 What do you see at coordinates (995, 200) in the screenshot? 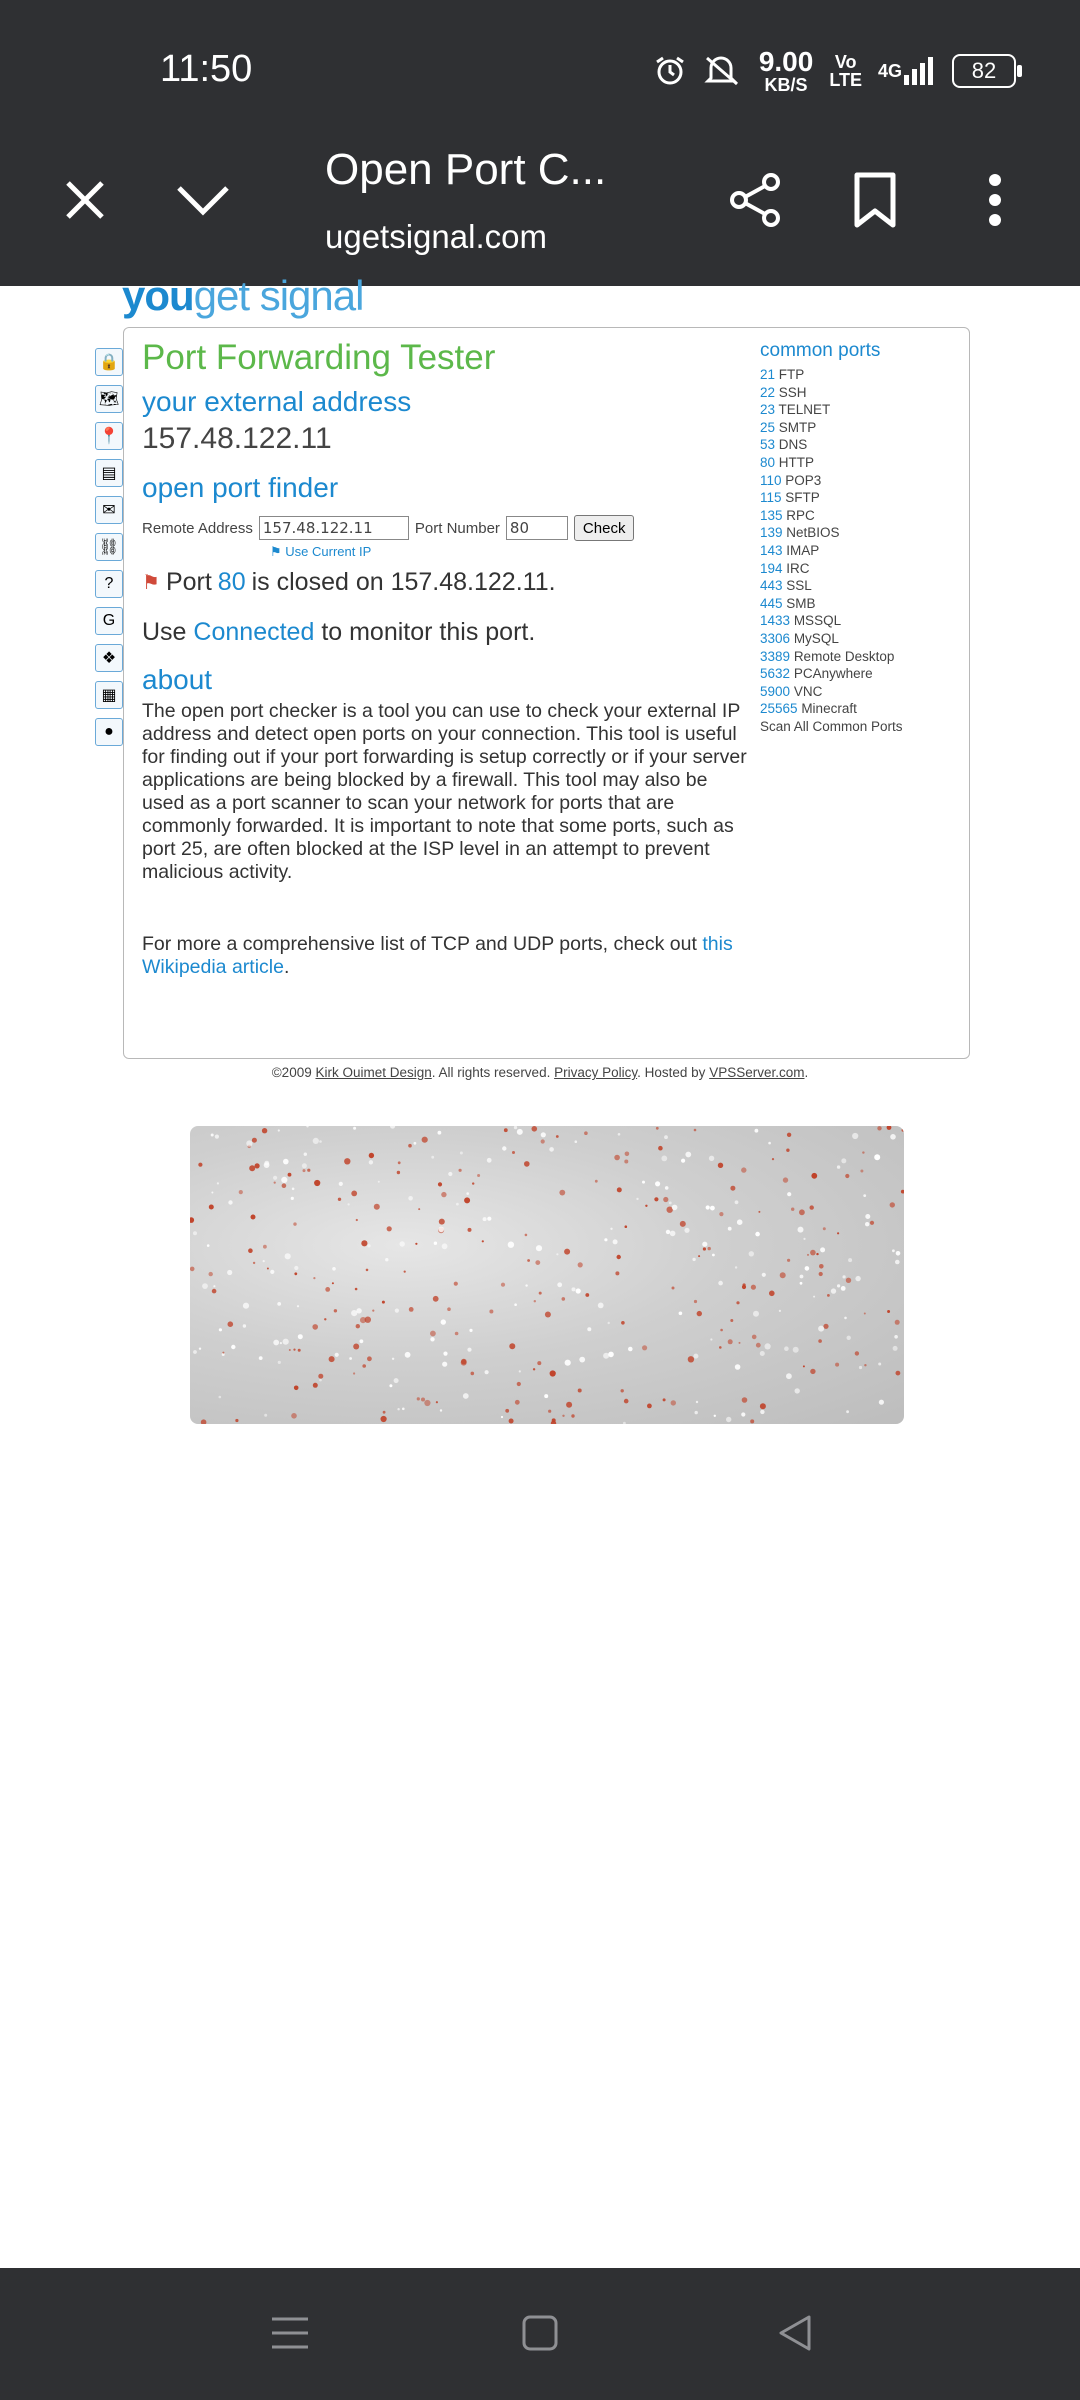
I see `more-options-button` at bounding box center [995, 200].